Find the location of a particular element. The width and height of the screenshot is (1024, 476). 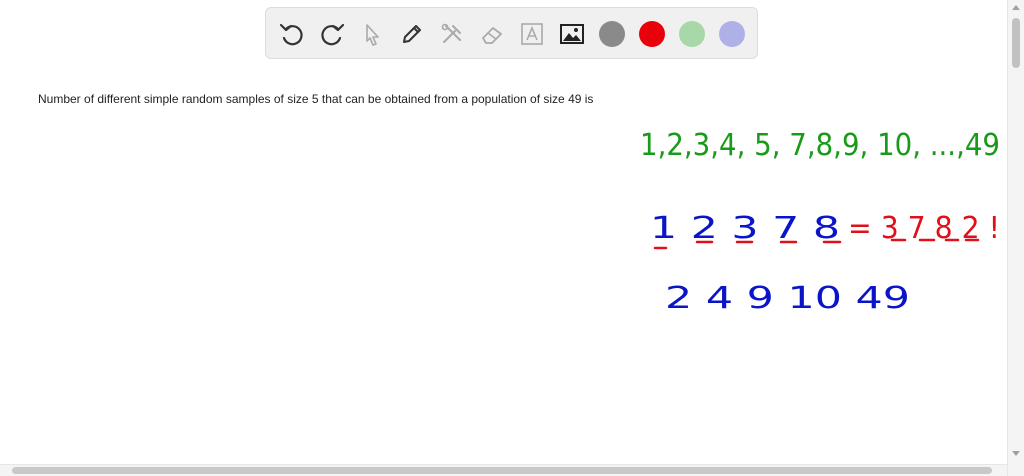

horizontal-scroll-thumb is located at coordinates (502, 470).